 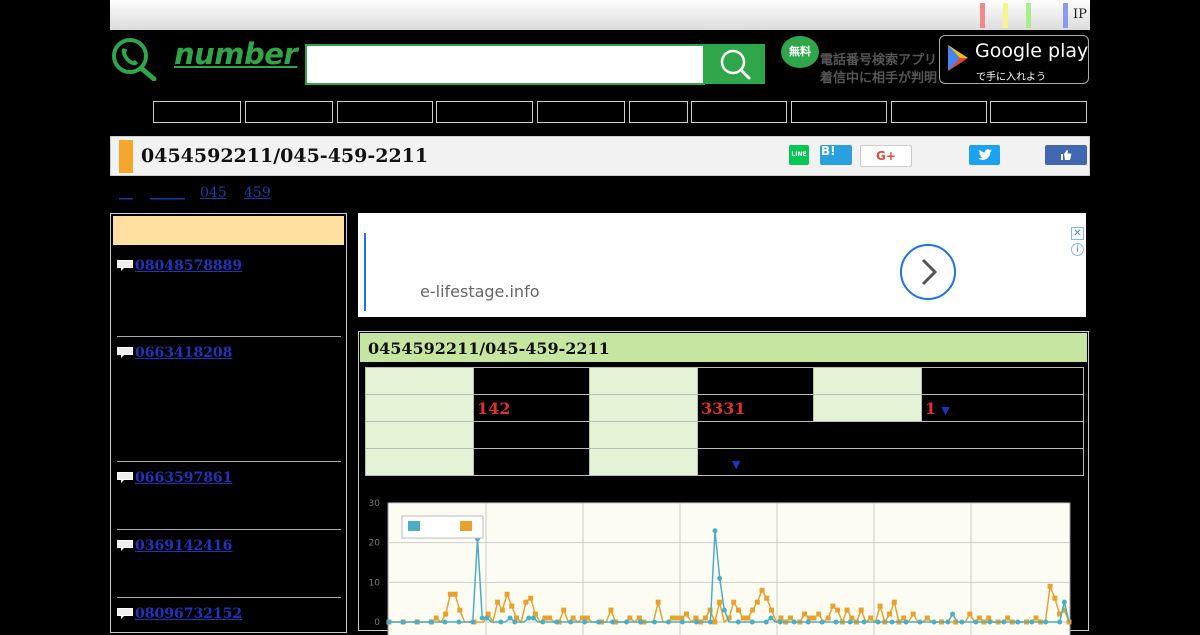 I want to click on search-input, so click(x=505, y=64).